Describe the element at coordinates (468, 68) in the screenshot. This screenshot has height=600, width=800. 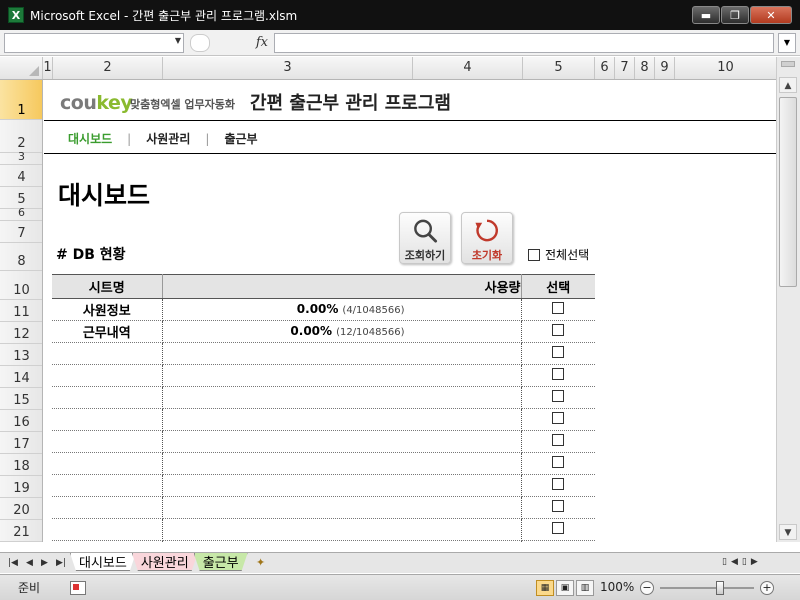
I see `col-header: 4` at that location.